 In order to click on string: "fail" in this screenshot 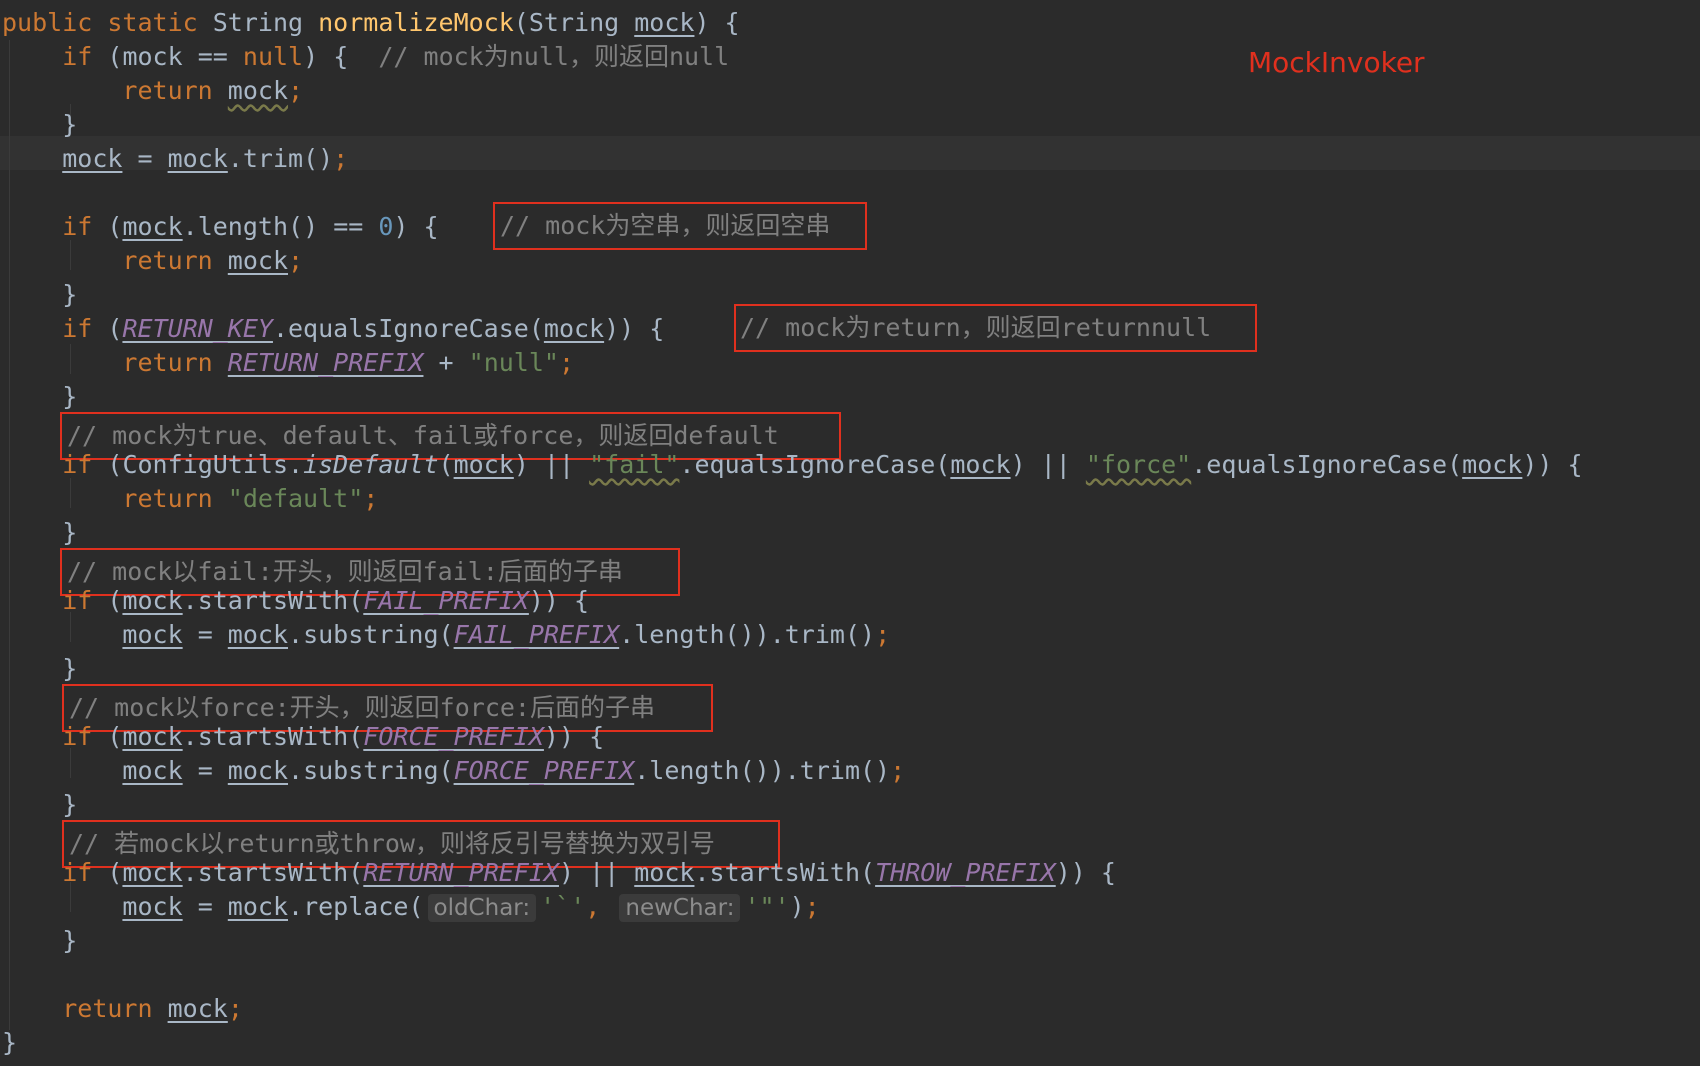, I will do `click(634, 464)`.